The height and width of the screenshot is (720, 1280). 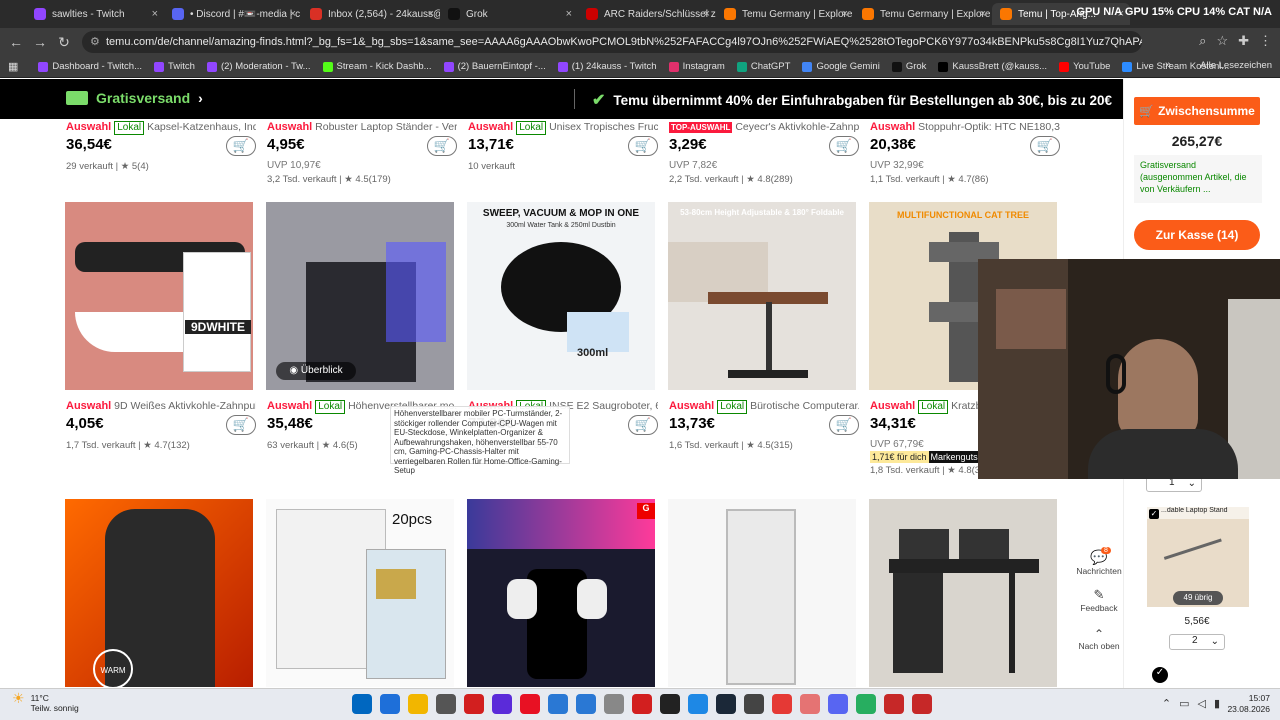 What do you see at coordinates (371, 14) in the screenshot?
I see `browser-tab: Inbox (2,564) - 24kauss@ ×` at bounding box center [371, 14].